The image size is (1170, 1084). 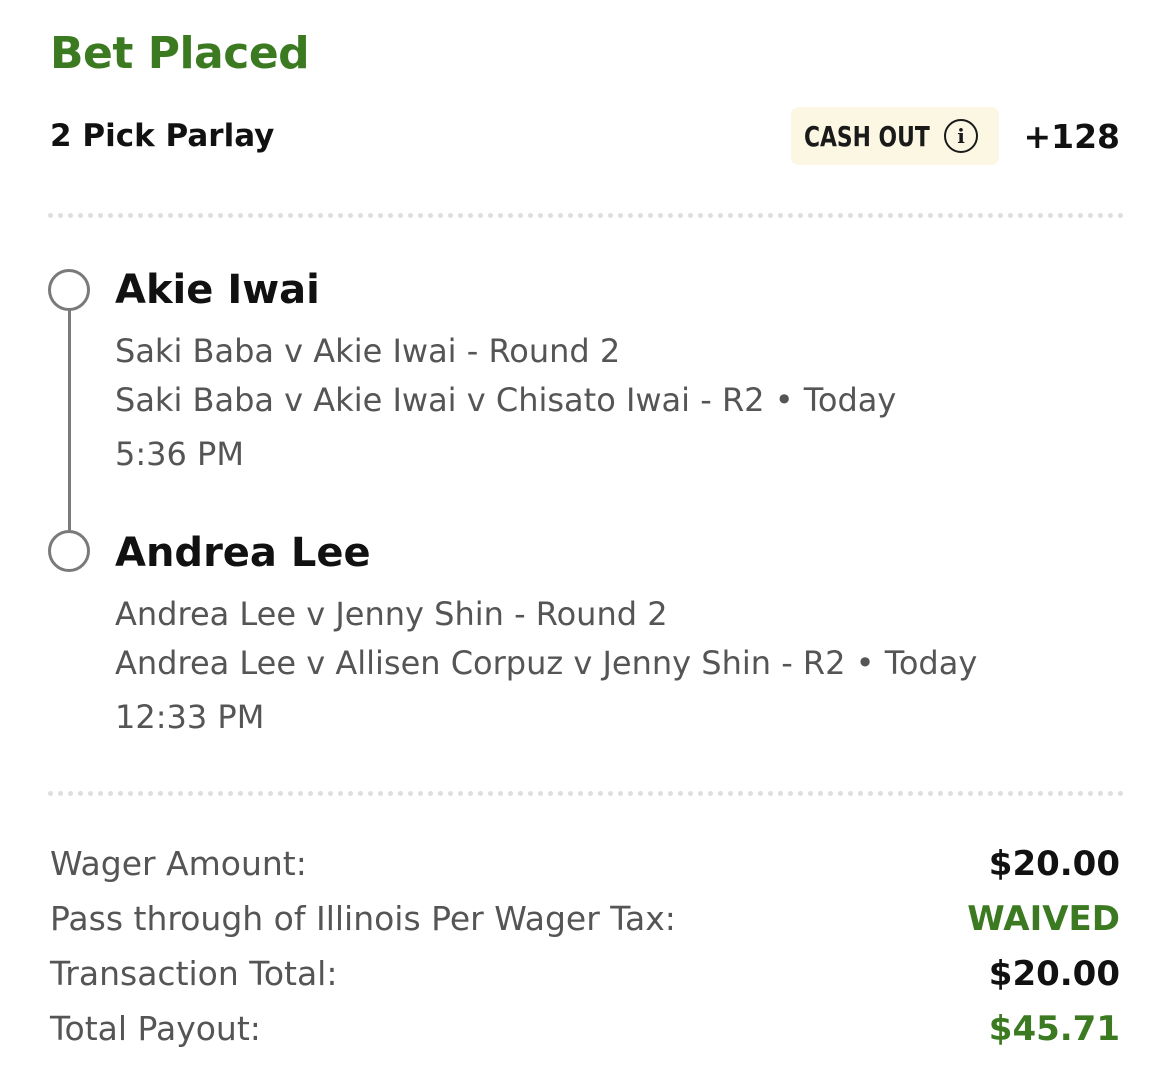 I want to click on info-icon: i, so click(x=961, y=136).